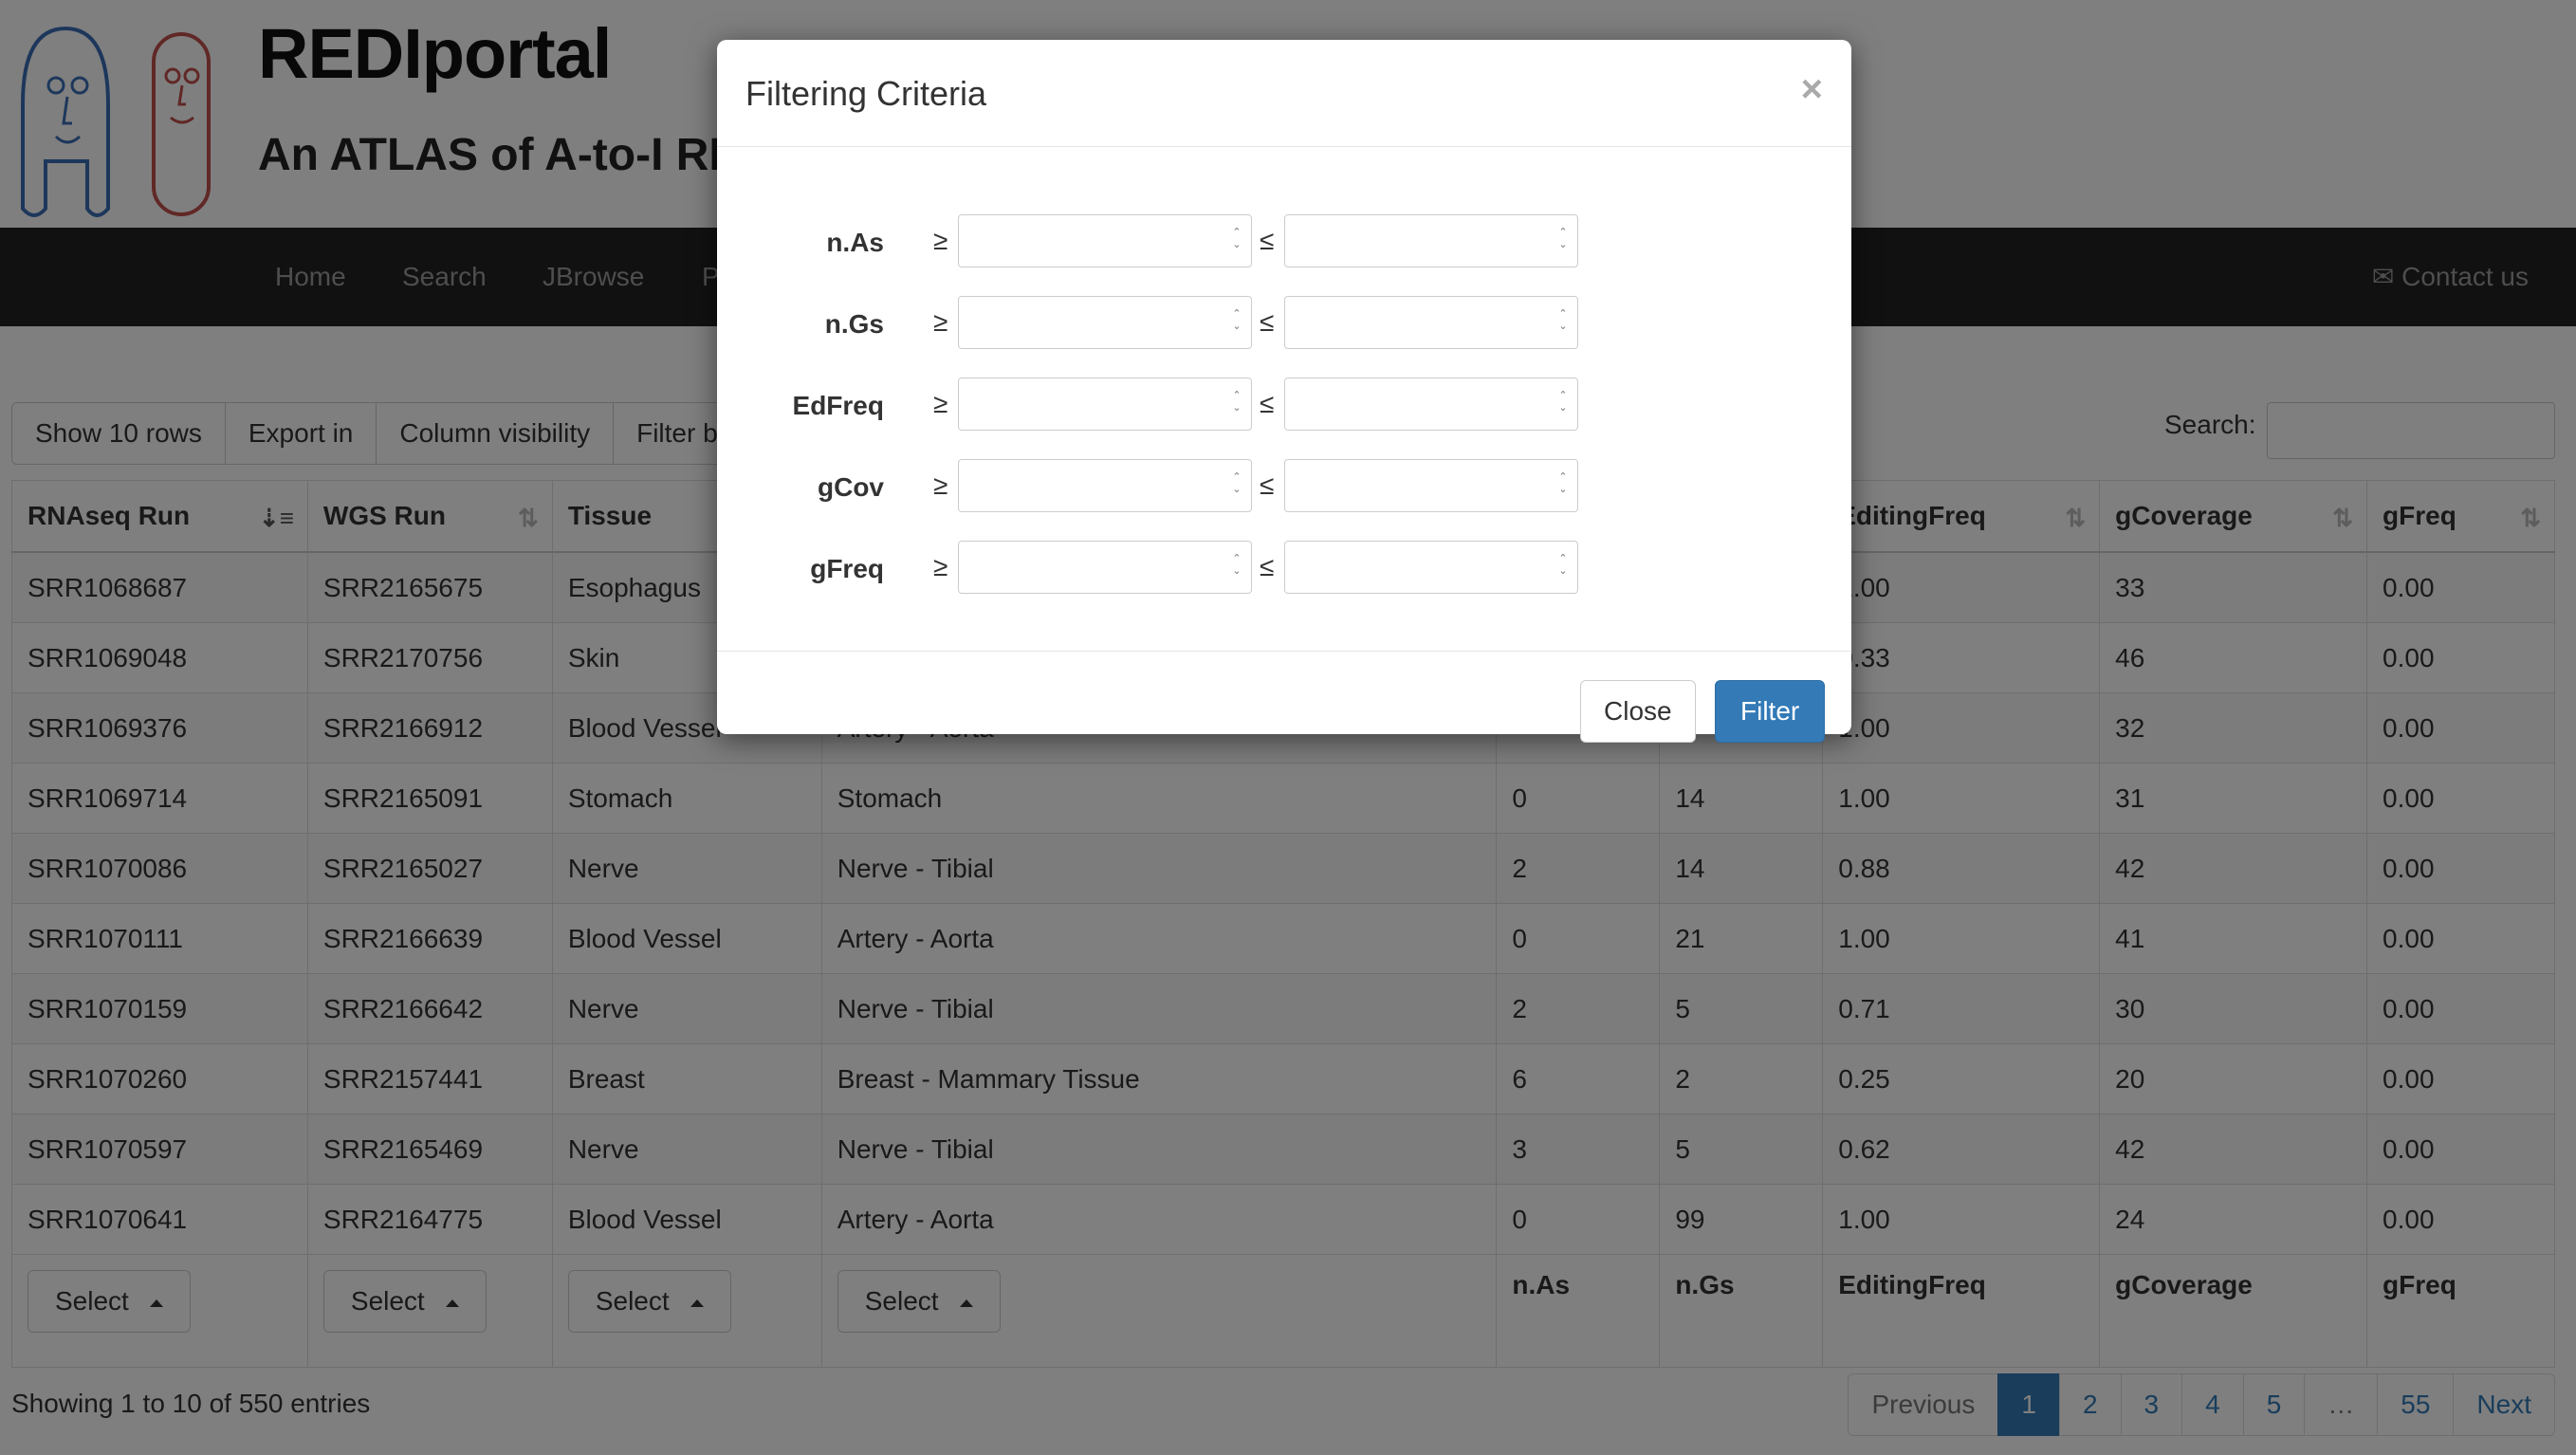 This screenshot has height=1455, width=2576. What do you see at coordinates (838, 405) in the screenshot?
I see `filter-label: EdFreq` at bounding box center [838, 405].